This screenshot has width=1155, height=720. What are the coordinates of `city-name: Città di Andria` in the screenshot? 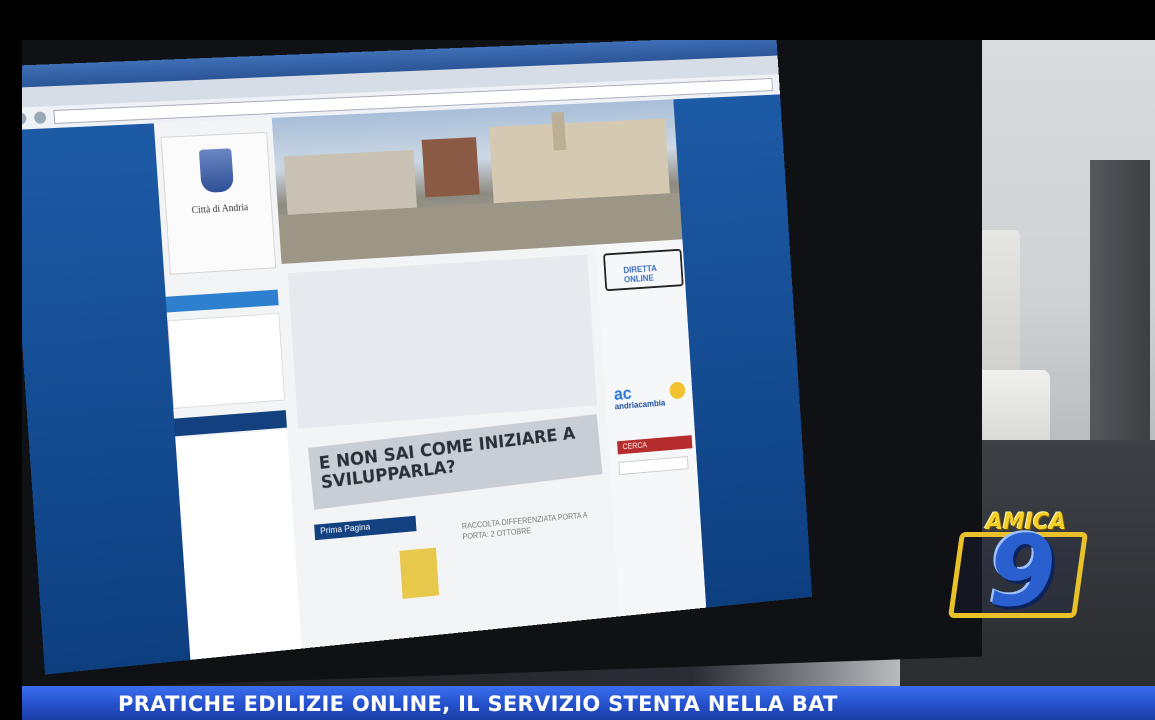 It's located at (220, 209).